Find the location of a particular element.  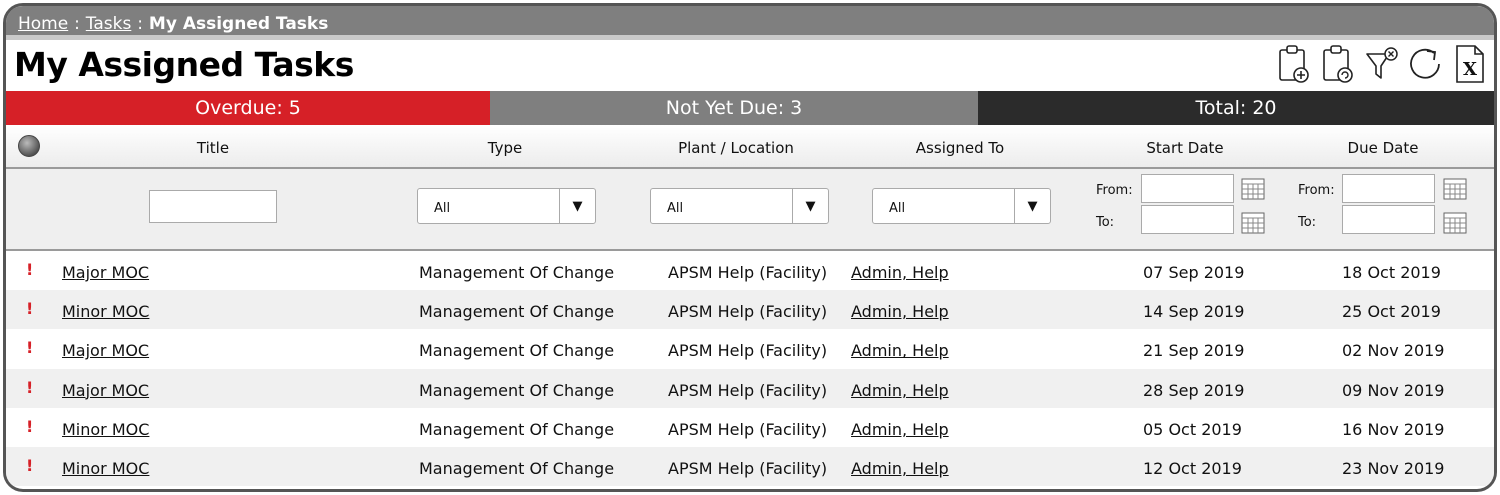

not-yet-due-summary: Not Yet Due: 3 is located at coordinates (734, 108).